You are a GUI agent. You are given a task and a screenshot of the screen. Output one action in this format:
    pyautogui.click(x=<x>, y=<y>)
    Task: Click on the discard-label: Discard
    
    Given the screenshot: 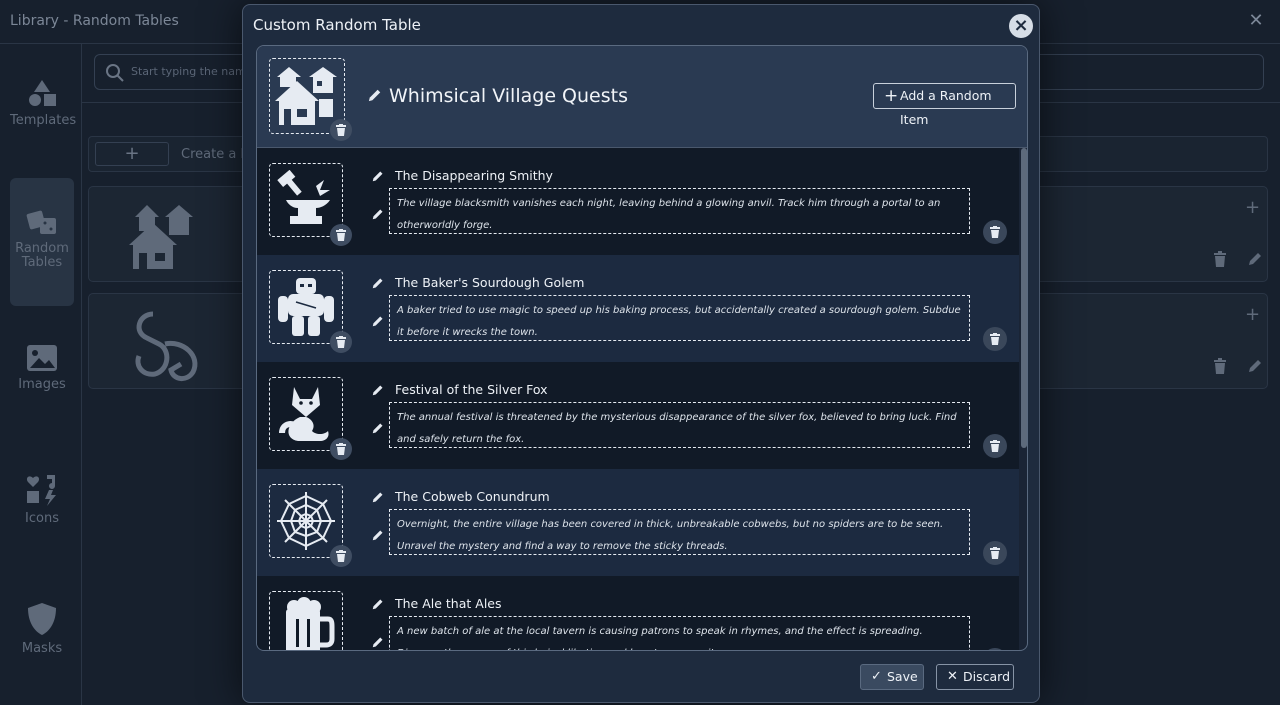 What is the action you would take?
    pyautogui.click(x=986, y=676)
    